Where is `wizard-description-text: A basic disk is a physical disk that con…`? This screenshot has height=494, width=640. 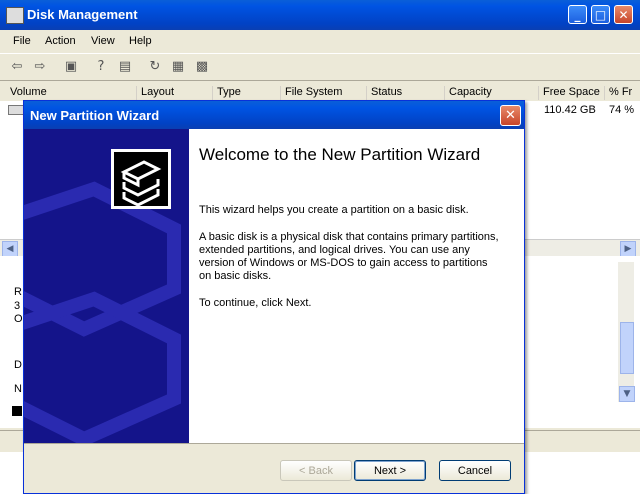 wizard-description-text: A basic disk is a physical disk that con… is located at coordinates (349, 256).